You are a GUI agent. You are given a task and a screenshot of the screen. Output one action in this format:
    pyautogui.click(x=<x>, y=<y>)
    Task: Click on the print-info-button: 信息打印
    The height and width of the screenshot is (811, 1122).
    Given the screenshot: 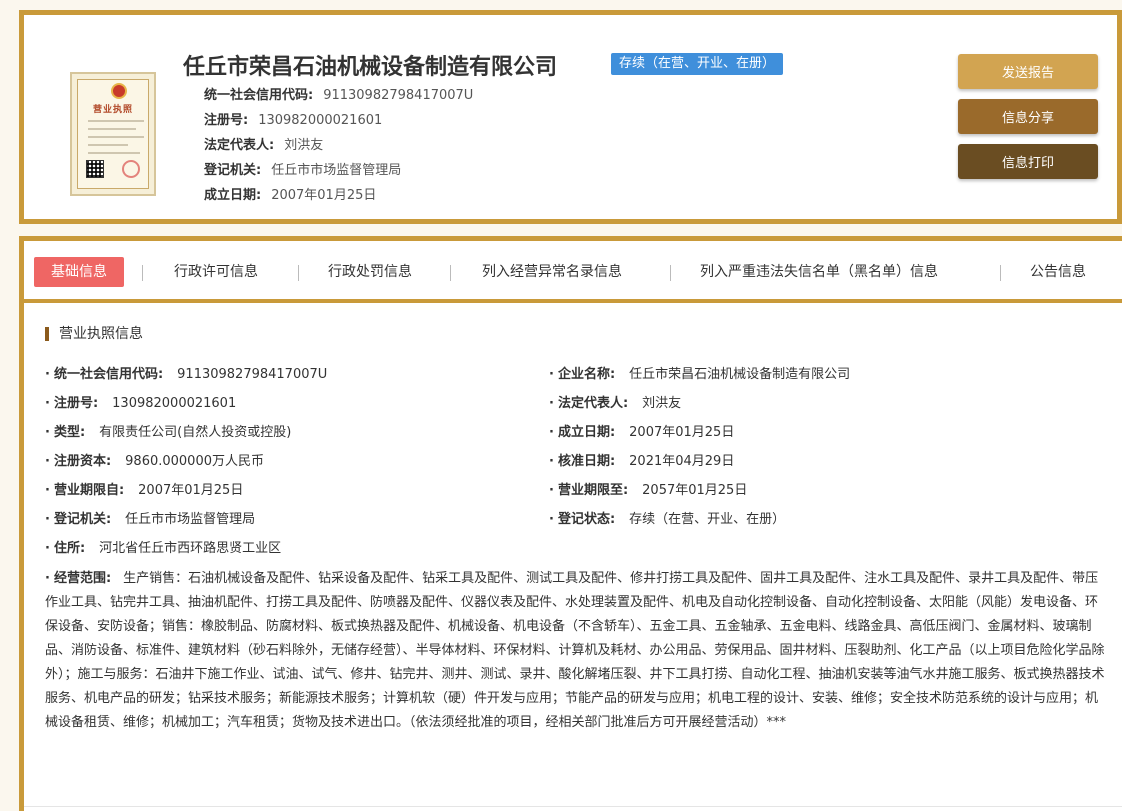 What is the action you would take?
    pyautogui.click(x=1028, y=161)
    